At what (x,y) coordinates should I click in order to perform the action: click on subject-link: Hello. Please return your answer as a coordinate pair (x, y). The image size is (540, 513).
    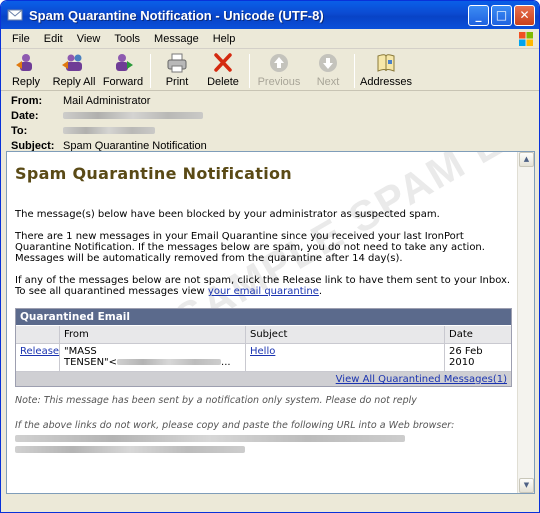
    Looking at the image, I should click on (262, 351).